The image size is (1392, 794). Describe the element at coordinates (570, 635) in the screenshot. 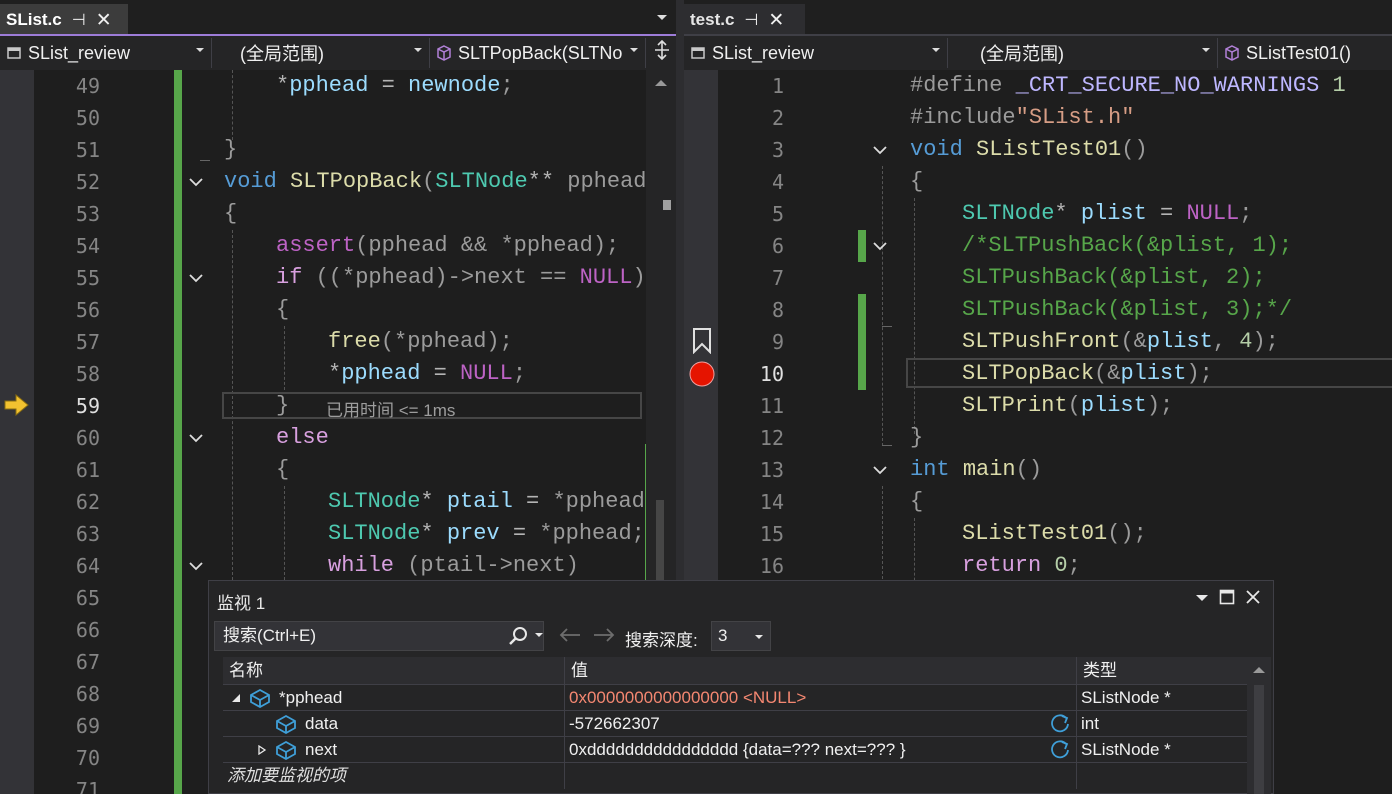

I see `search-back-arrow-icon` at that location.